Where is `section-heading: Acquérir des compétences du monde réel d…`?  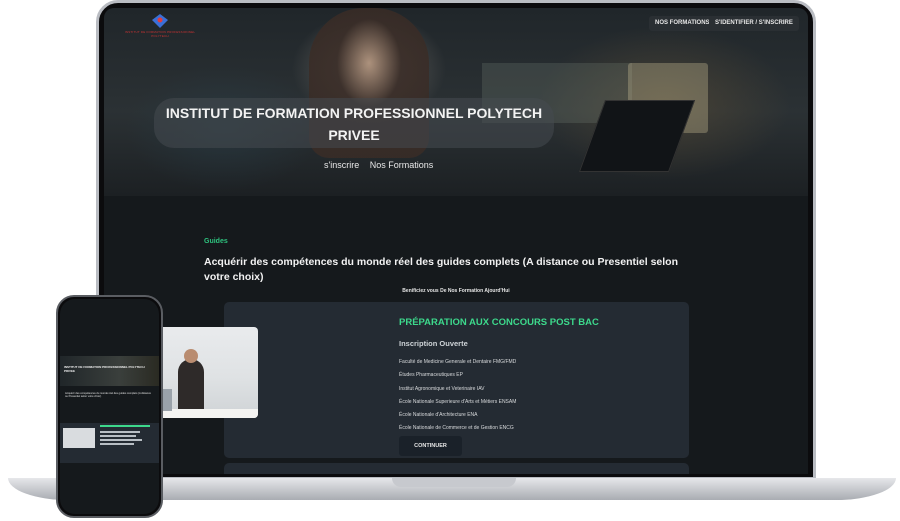 section-heading: Acquérir des compétences du monde réel d… is located at coordinates (441, 269).